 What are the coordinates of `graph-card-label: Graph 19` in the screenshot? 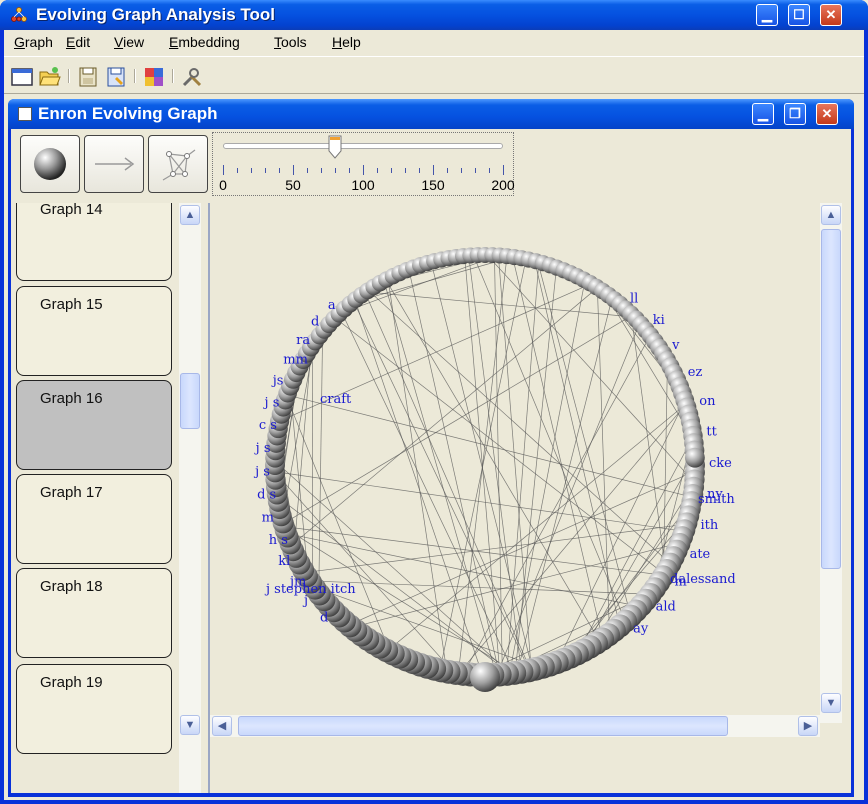 It's located at (71, 682).